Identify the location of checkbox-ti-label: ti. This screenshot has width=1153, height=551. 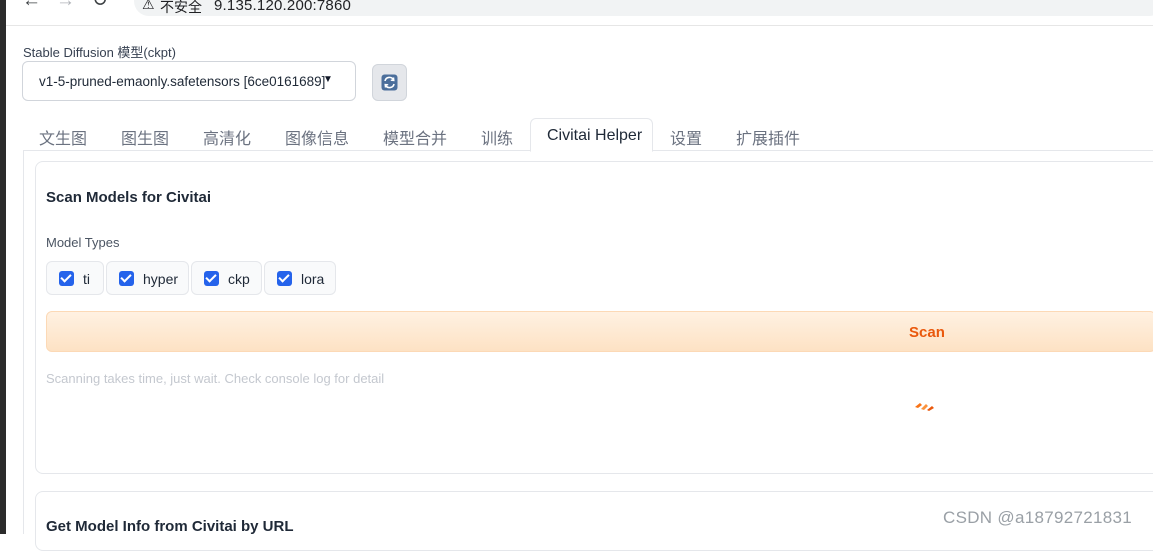
(86, 279).